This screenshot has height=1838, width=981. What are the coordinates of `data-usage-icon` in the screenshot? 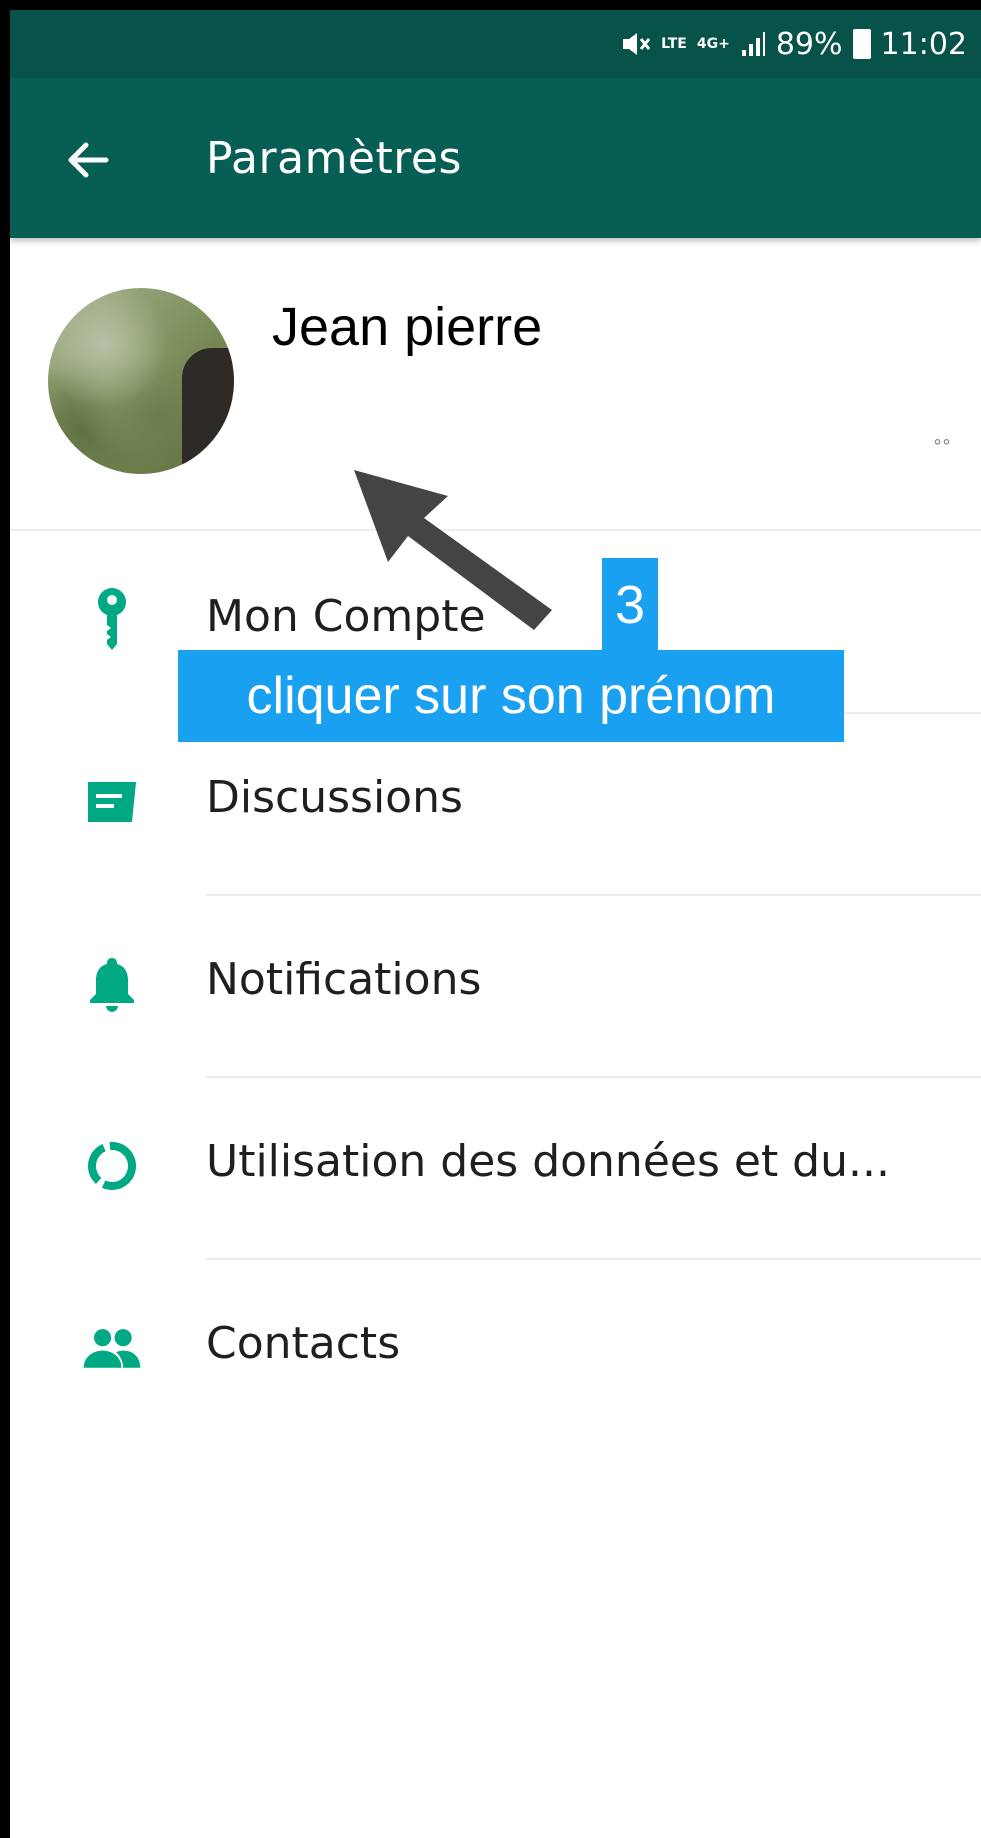 It's located at (112, 1166).